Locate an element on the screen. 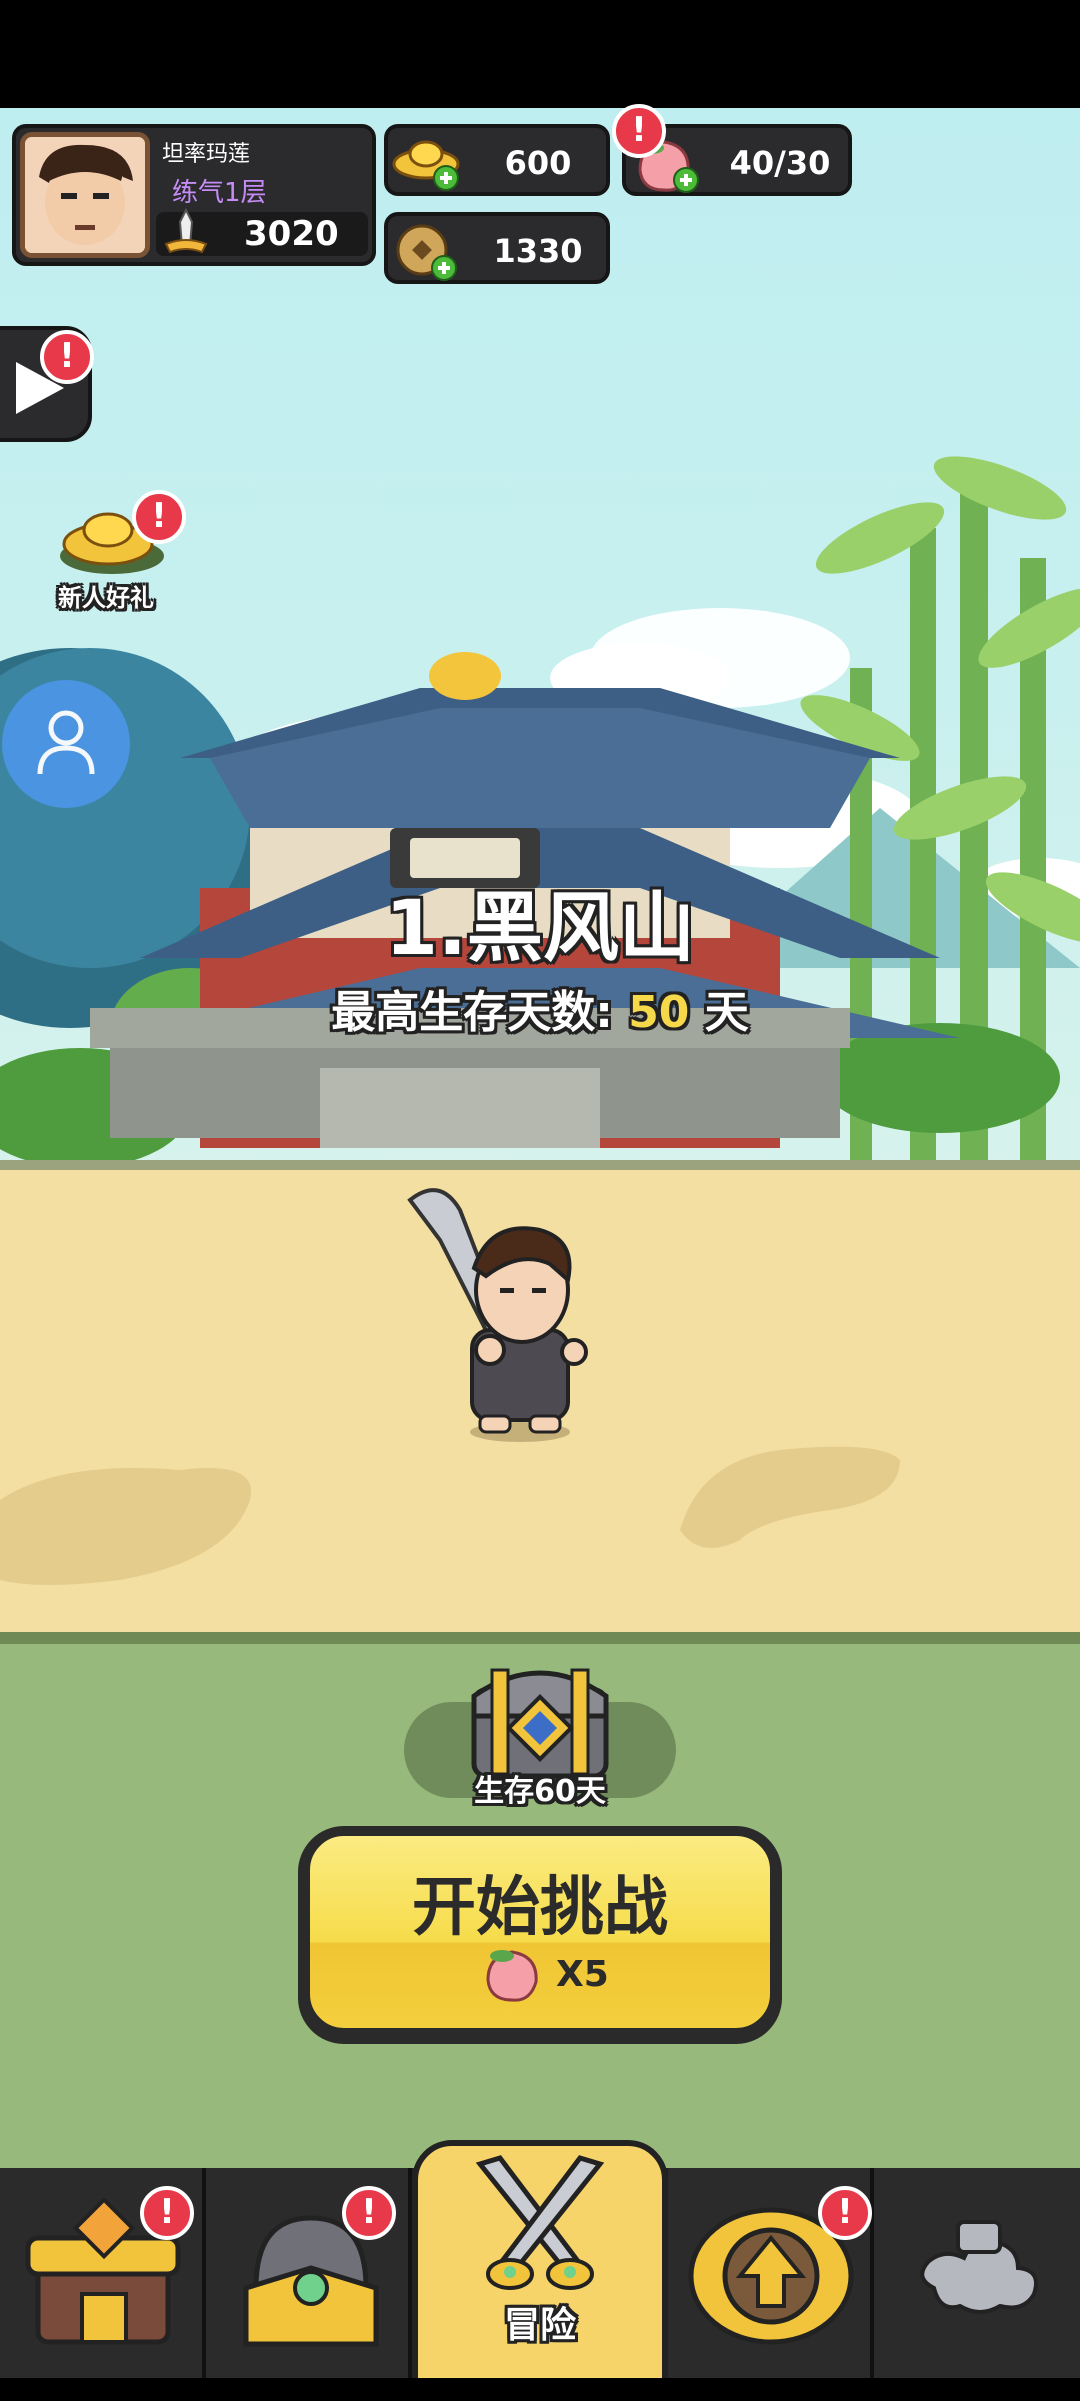 The width and height of the screenshot is (1080, 2401). coin-value: 1330 is located at coordinates (538, 251).